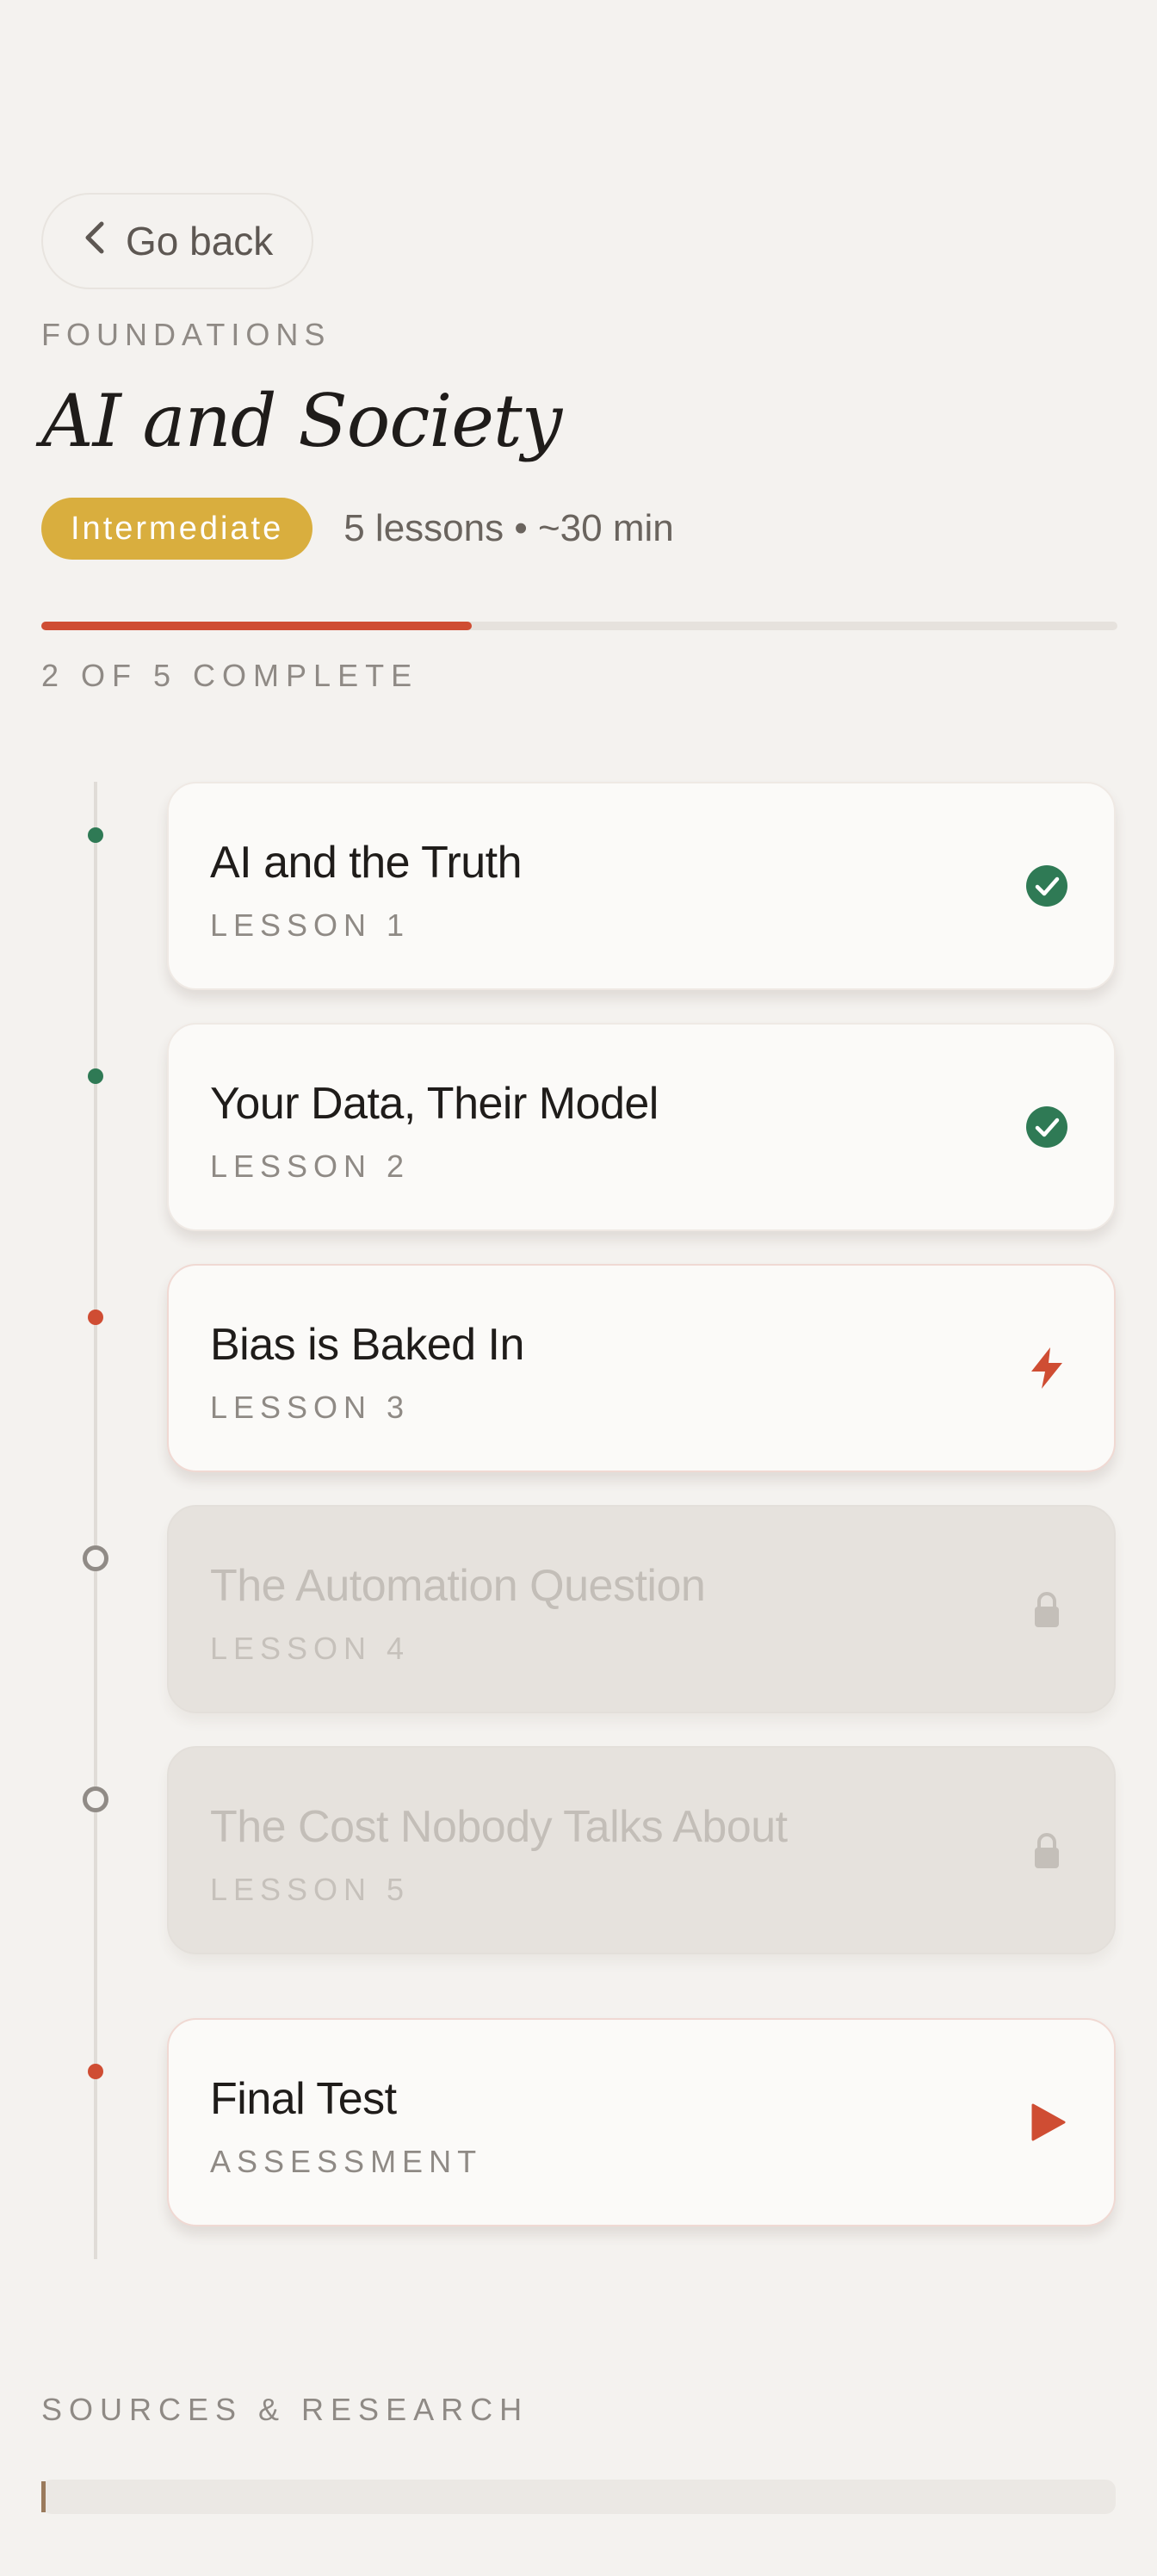  I want to click on course-title: AI and Society, so click(301, 421).